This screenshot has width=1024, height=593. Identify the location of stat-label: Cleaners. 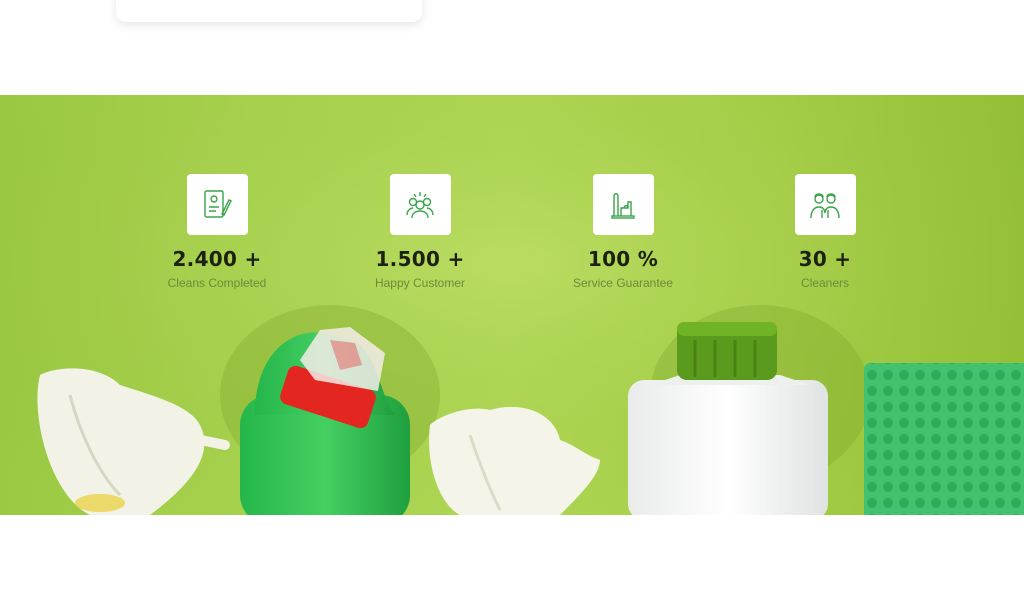
(825, 283).